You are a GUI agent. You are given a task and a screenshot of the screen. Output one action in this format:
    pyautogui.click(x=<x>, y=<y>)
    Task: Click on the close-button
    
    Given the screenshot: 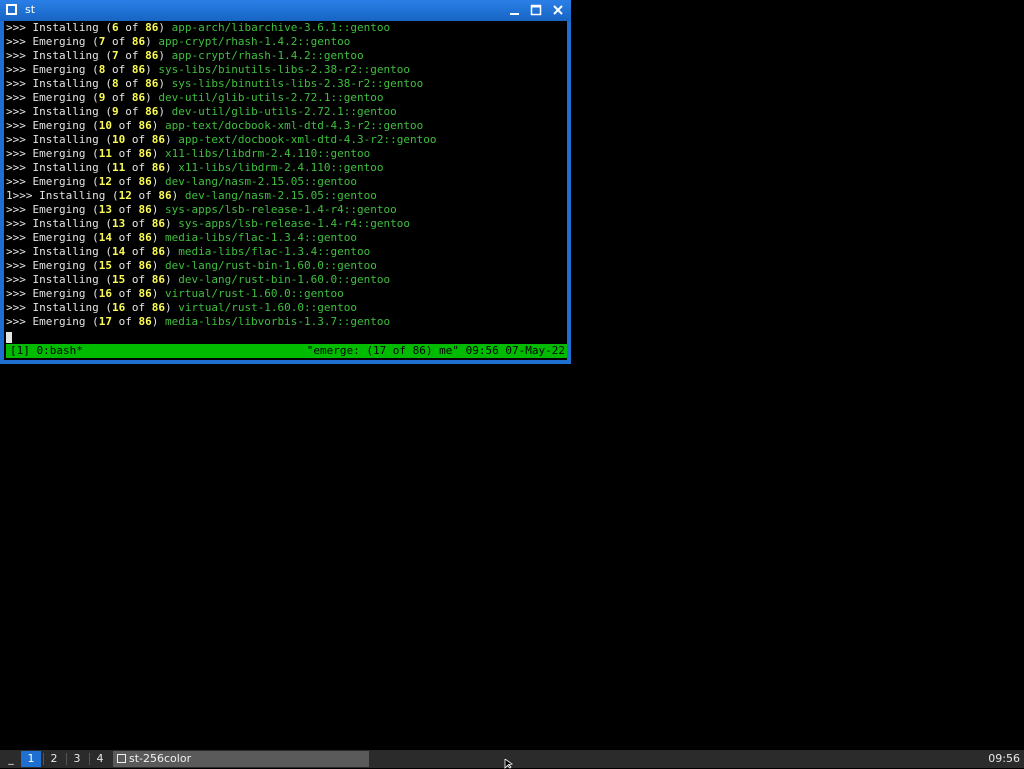 What is the action you would take?
    pyautogui.click(x=558, y=10)
    